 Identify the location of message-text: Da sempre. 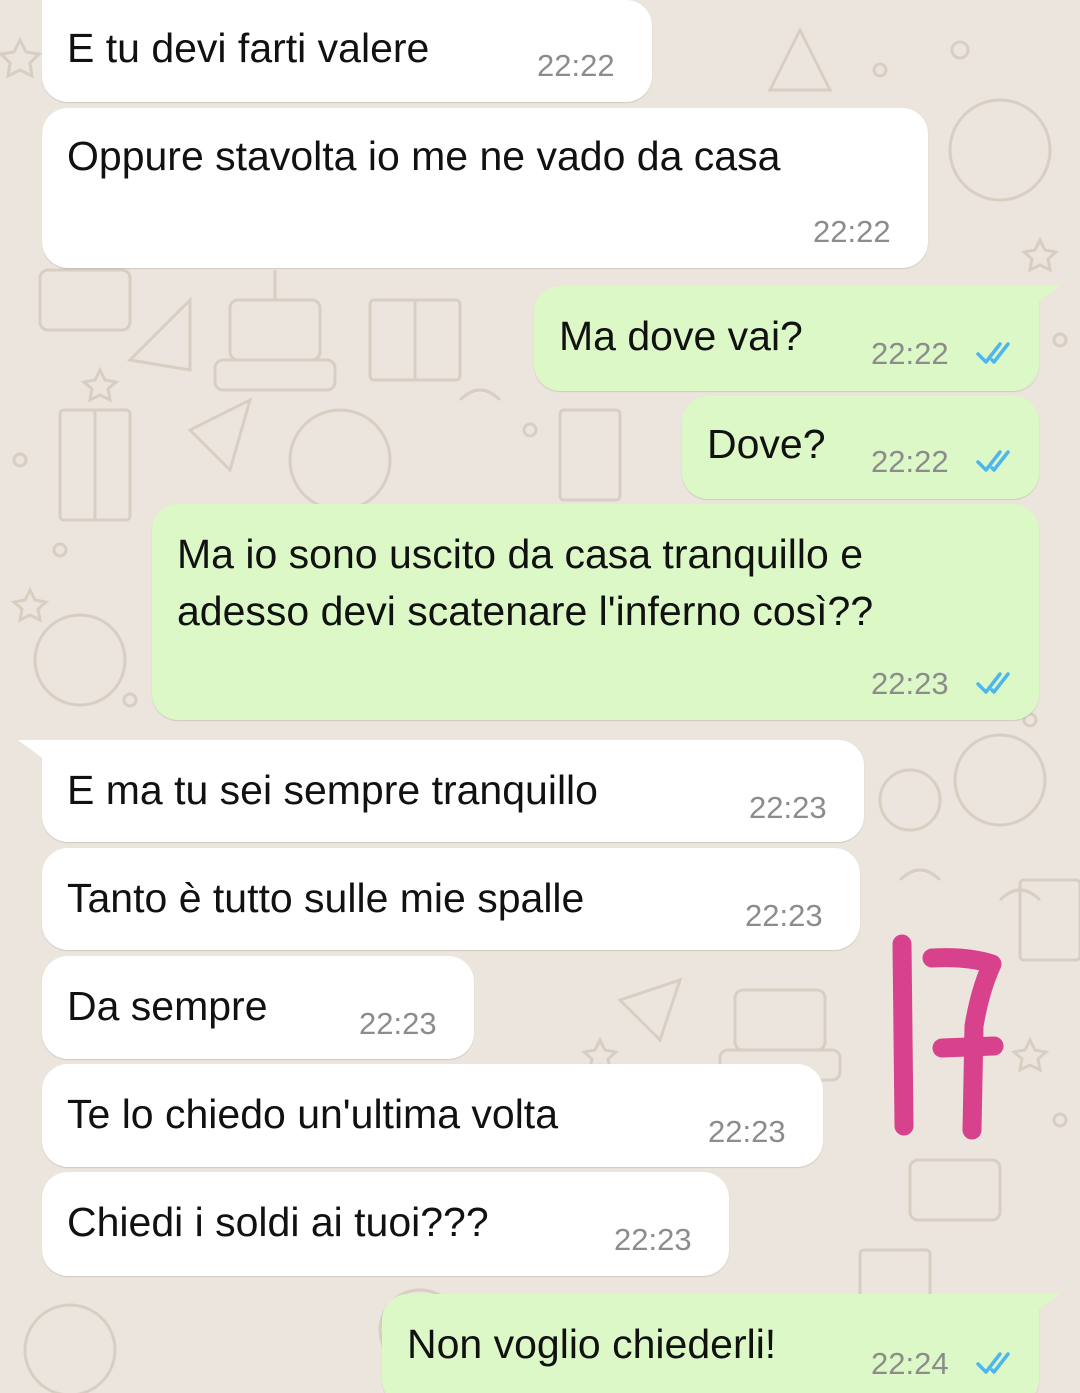
(167, 1006).